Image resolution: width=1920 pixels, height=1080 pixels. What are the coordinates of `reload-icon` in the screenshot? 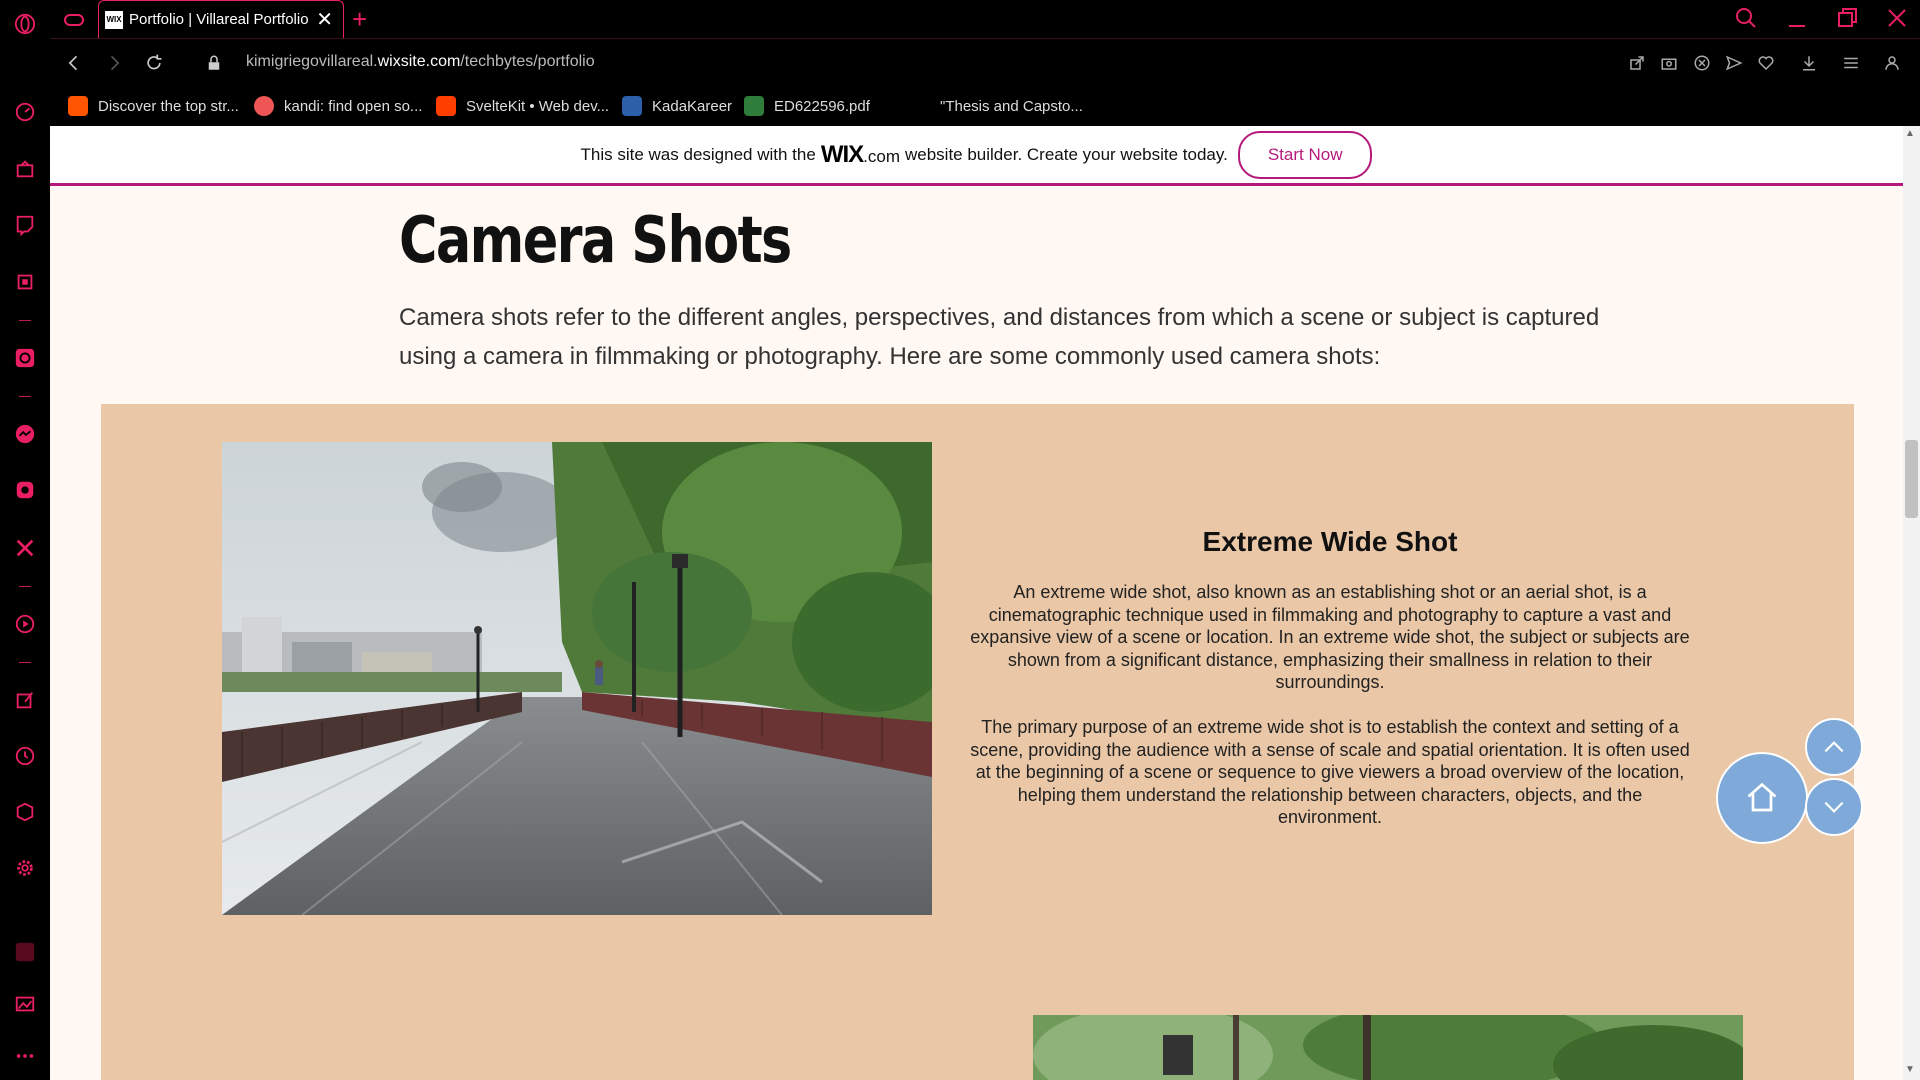 It's located at (154, 63).